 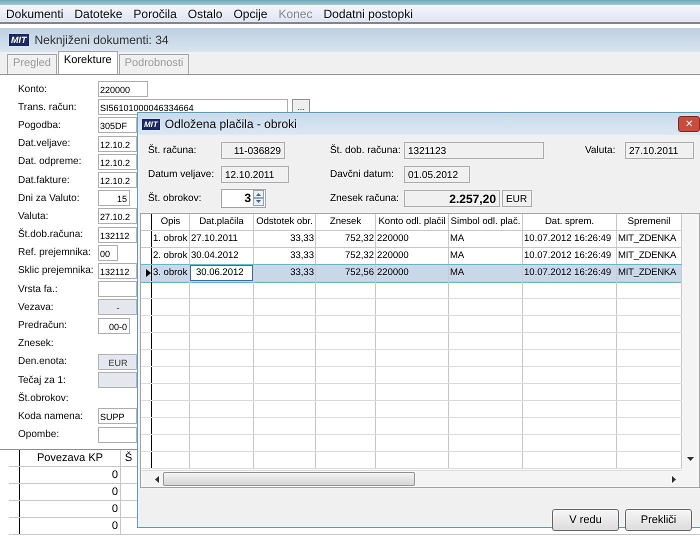 I want to click on field-label: Št.obrokov:, so click(x=44, y=398).